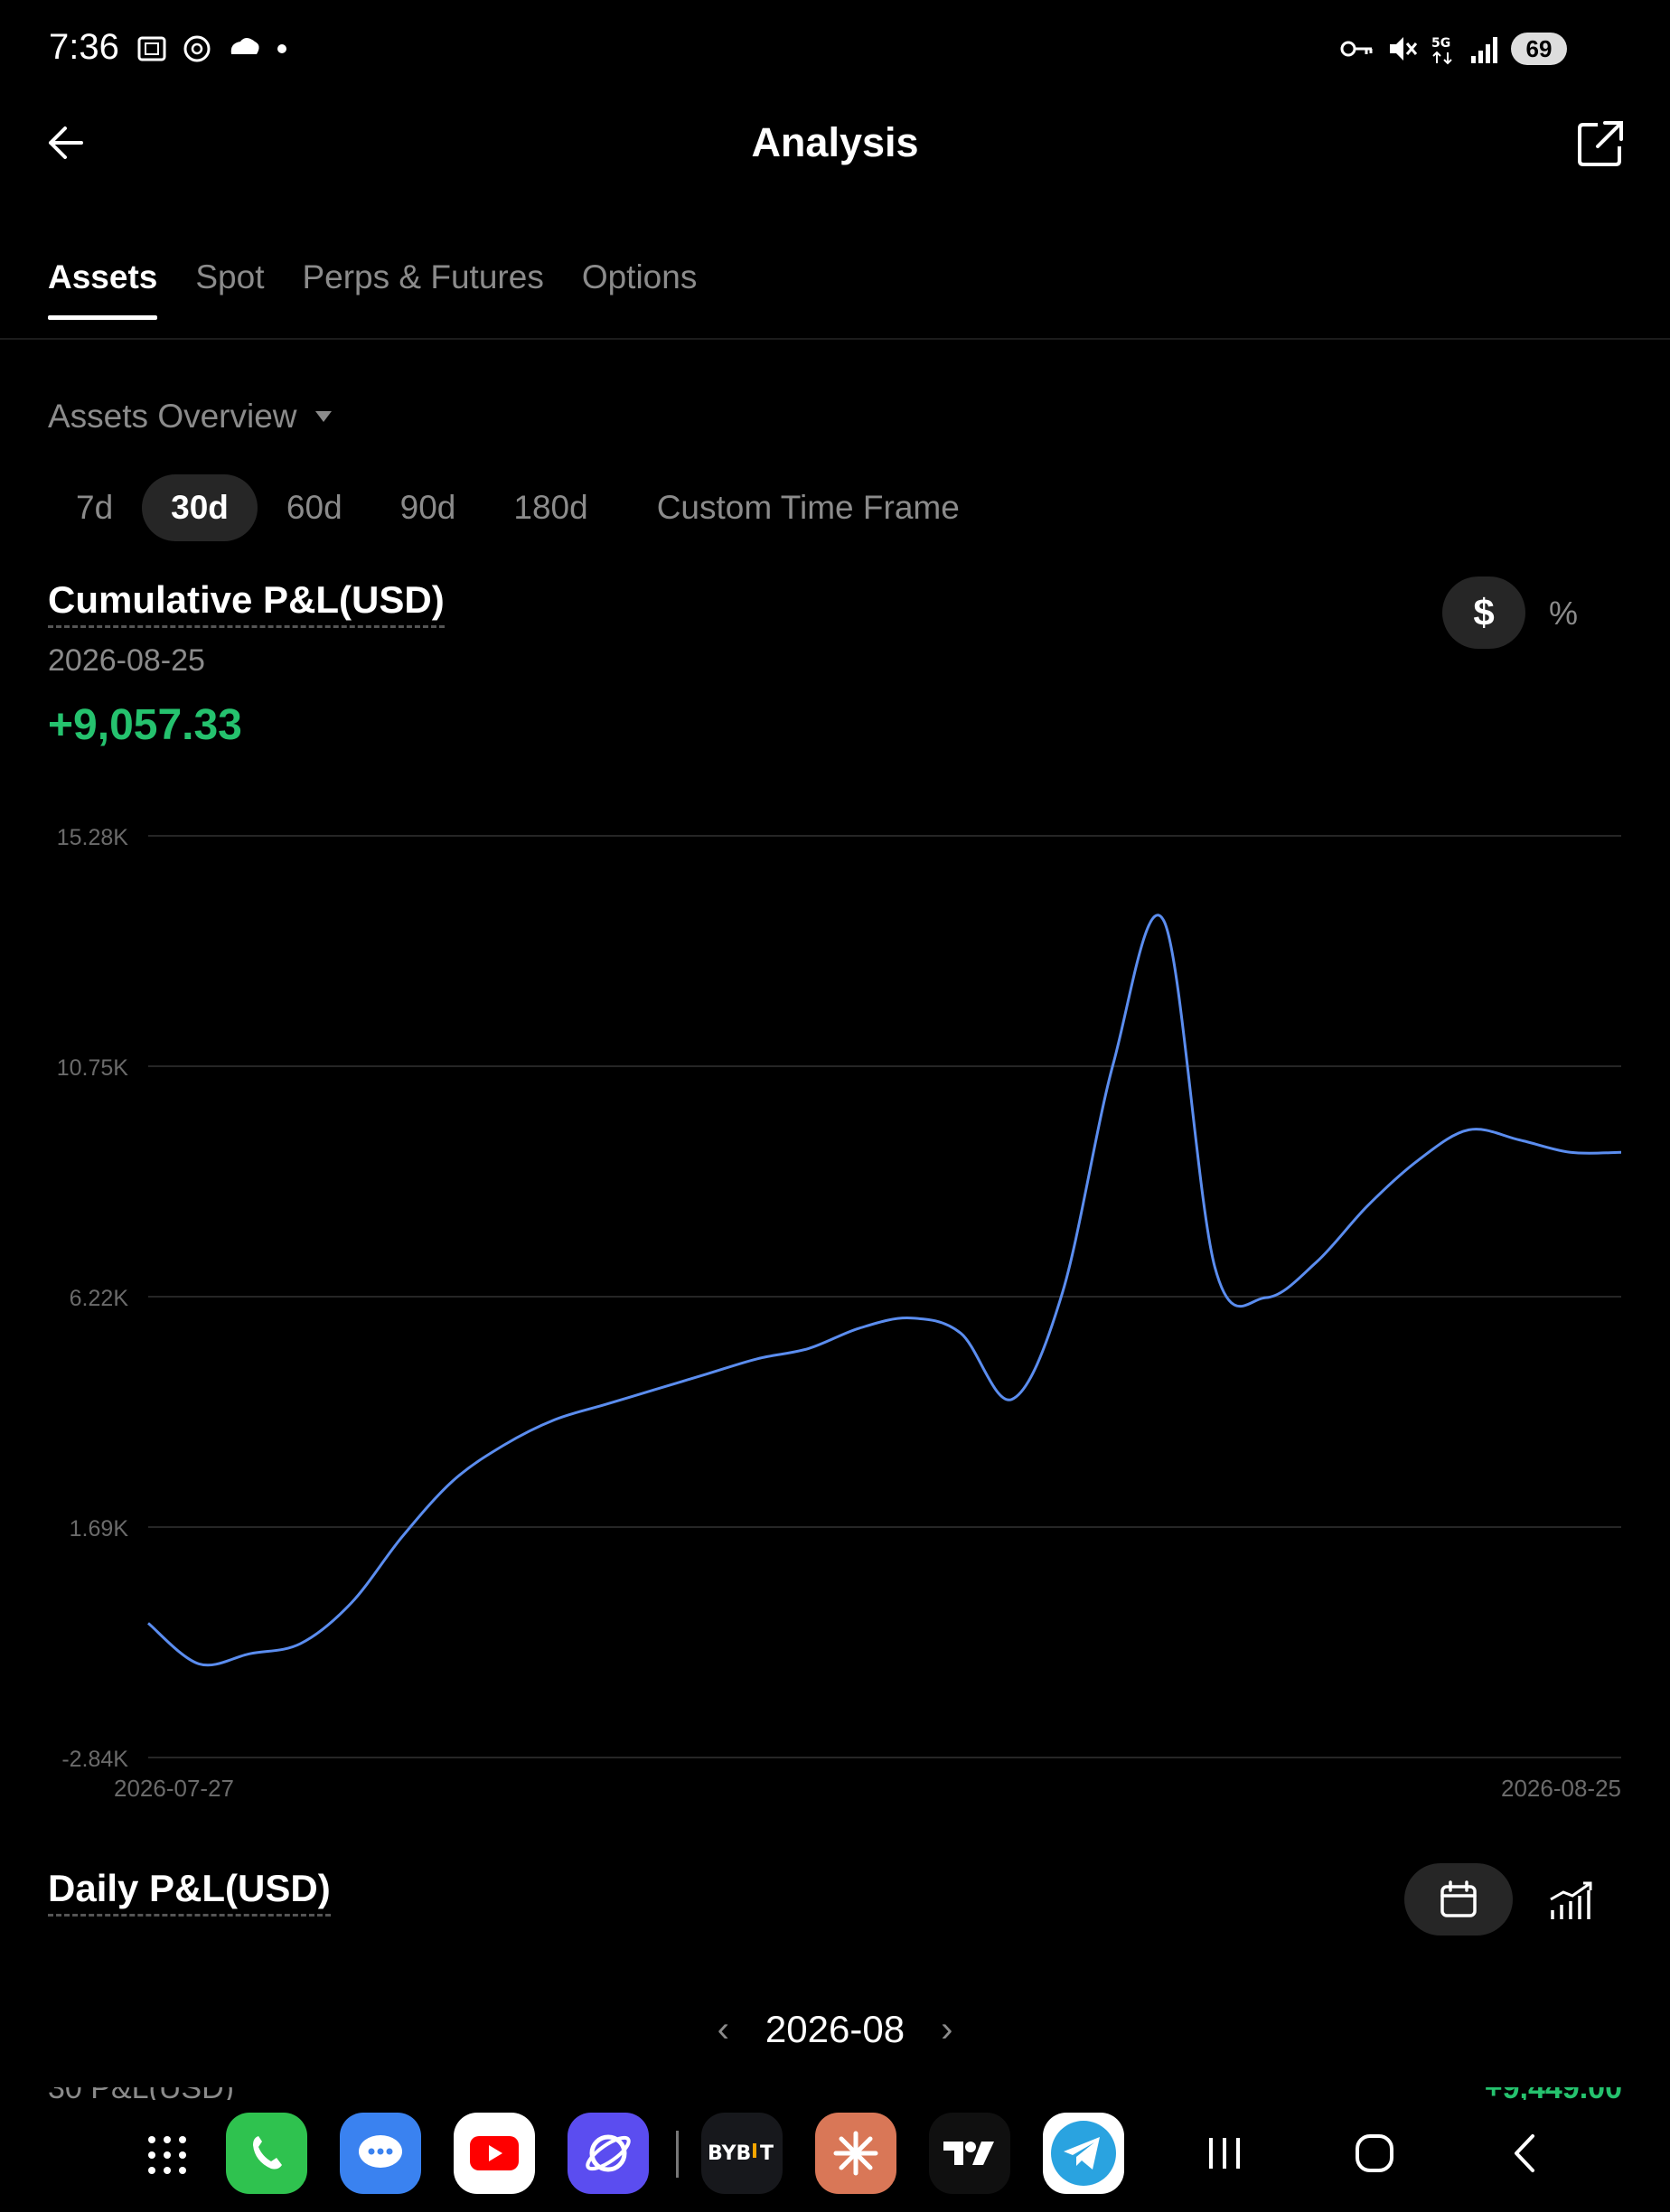 Image resolution: width=1670 pixels, height=2212 pixels. What do you see at coordinates (723, 2030) in the screenshot?
I see `chevron-left-icon: ‹` at bounding box center [723, 2030].